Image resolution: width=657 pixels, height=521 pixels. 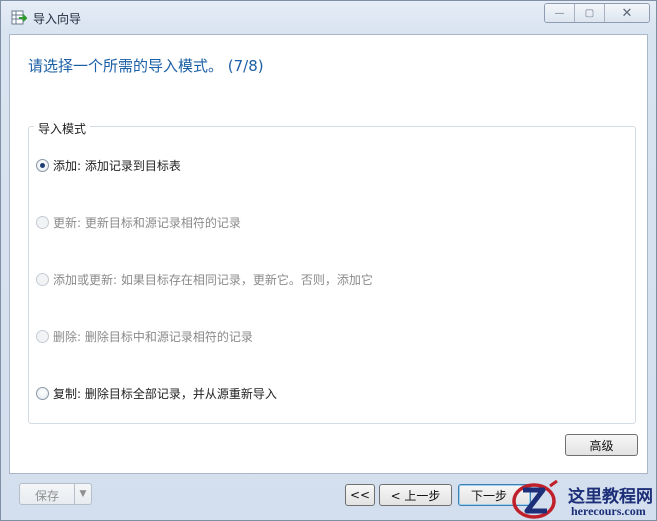 What do you see at coordinates (82, 494) in the screenshot?
I see `dropdown-arrow-icon: ▼` at bounding box center [82, 494].